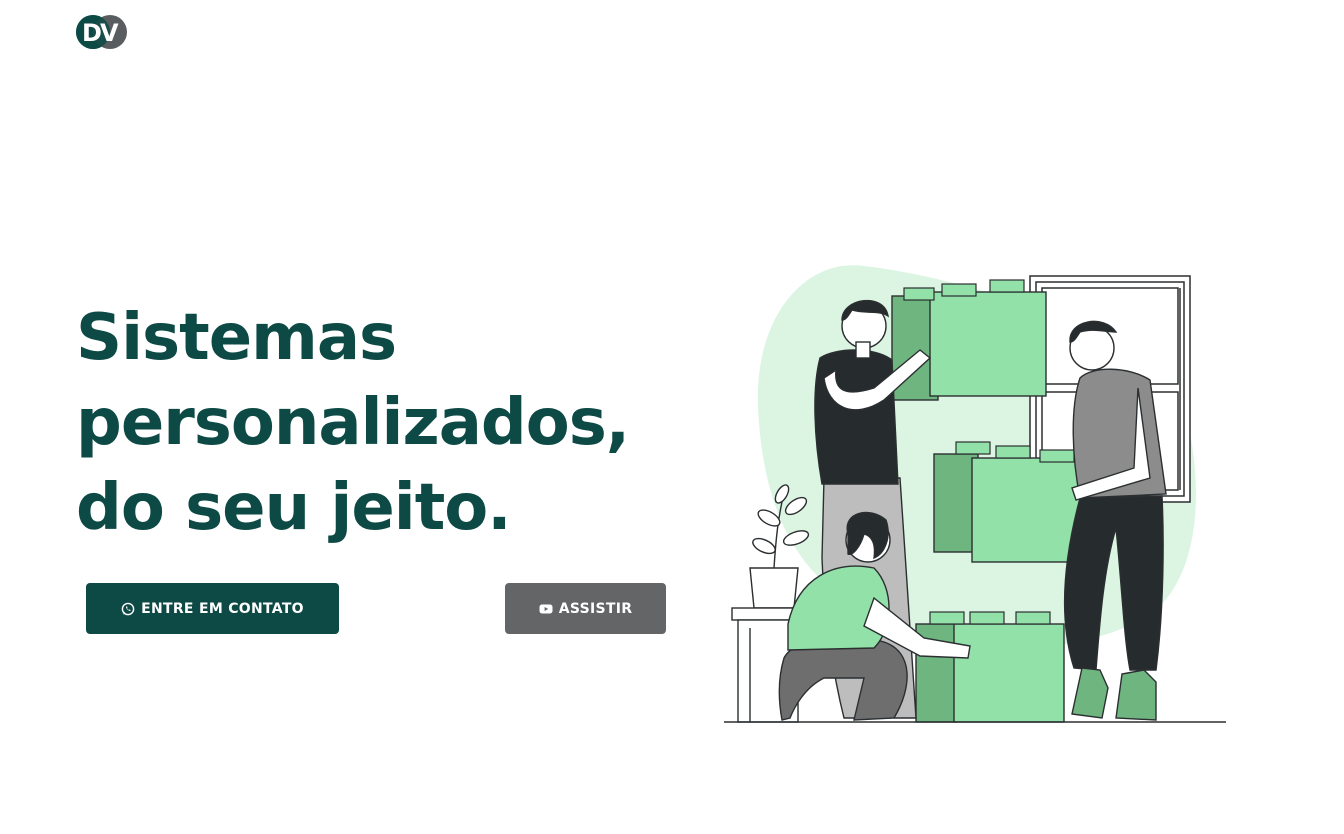  What do you see at coordinates (1115, 520) in the screenshot?
I see `man-right` at bounding box center [1115, 520].